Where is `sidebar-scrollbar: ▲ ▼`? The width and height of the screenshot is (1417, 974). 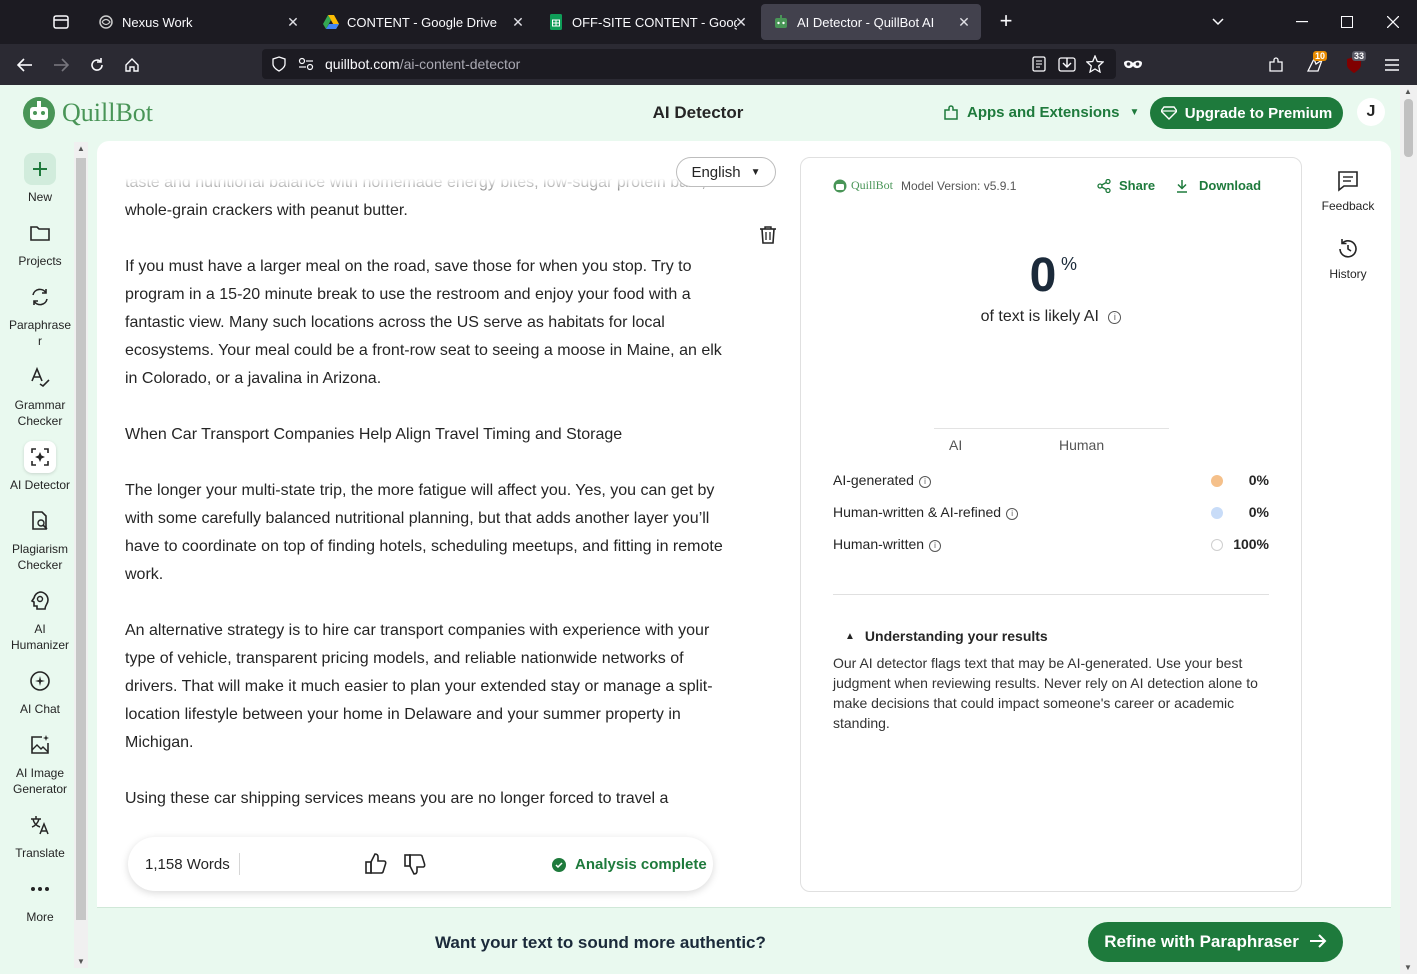 sidebar-scrollbar: ▲ ▼ is located at coordinates (81, 555).